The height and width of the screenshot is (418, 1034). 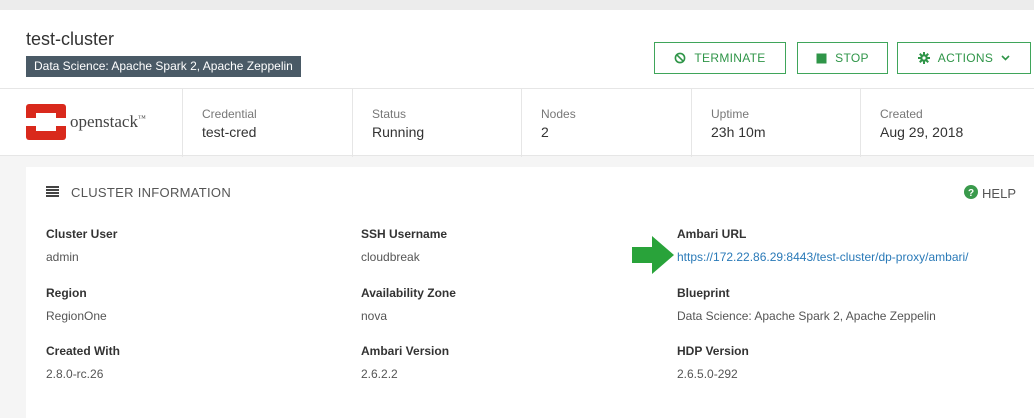 I want to click on field-availability-zone: Availability Zone nova, so click(x=408, y=304).